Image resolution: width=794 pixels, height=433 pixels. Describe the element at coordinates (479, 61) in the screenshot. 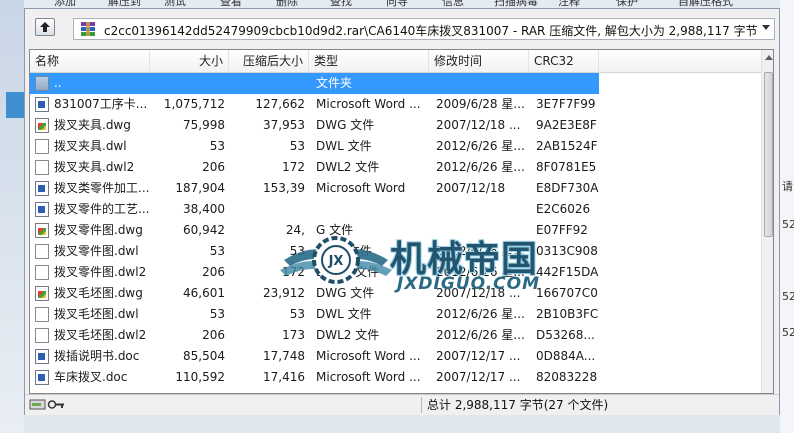

I see `column-modified: 修改时间` at that location.